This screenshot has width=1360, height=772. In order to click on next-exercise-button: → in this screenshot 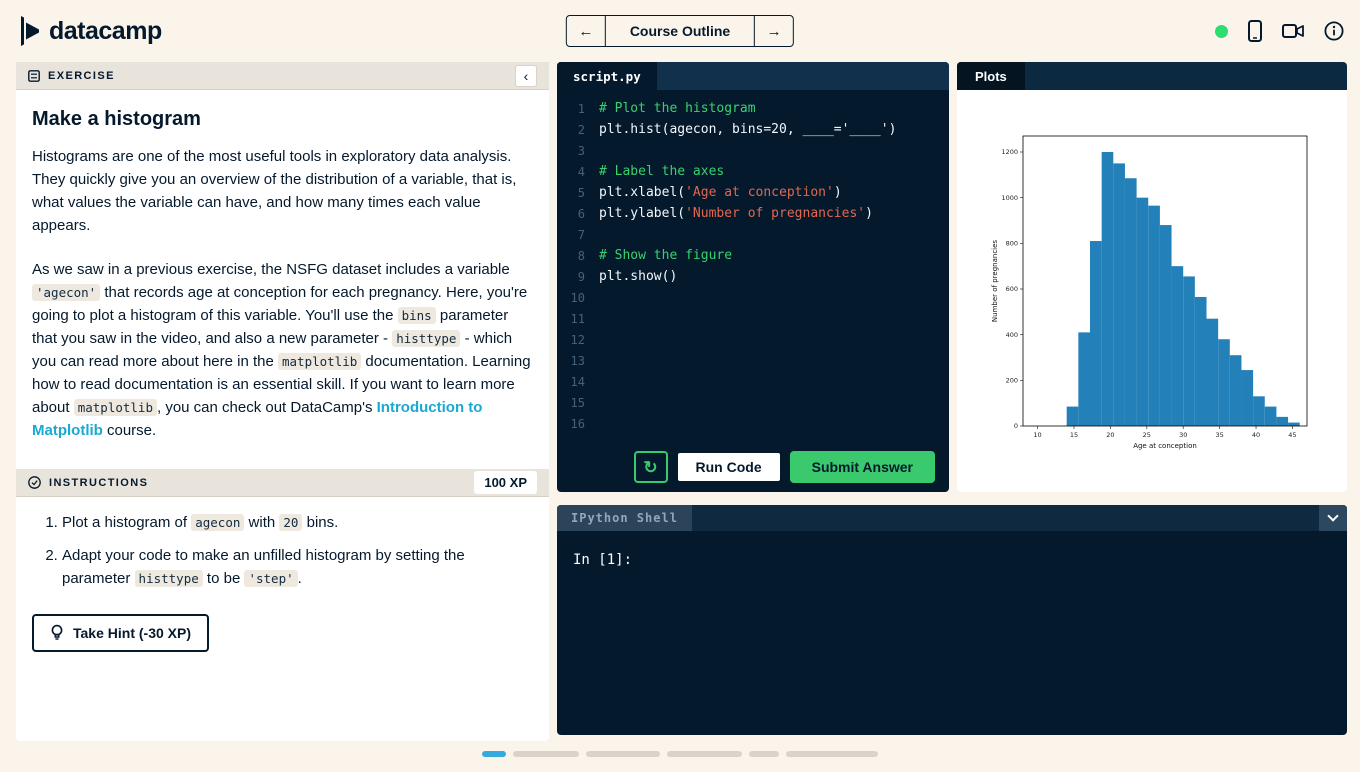, I will do `click(774, 31)`.